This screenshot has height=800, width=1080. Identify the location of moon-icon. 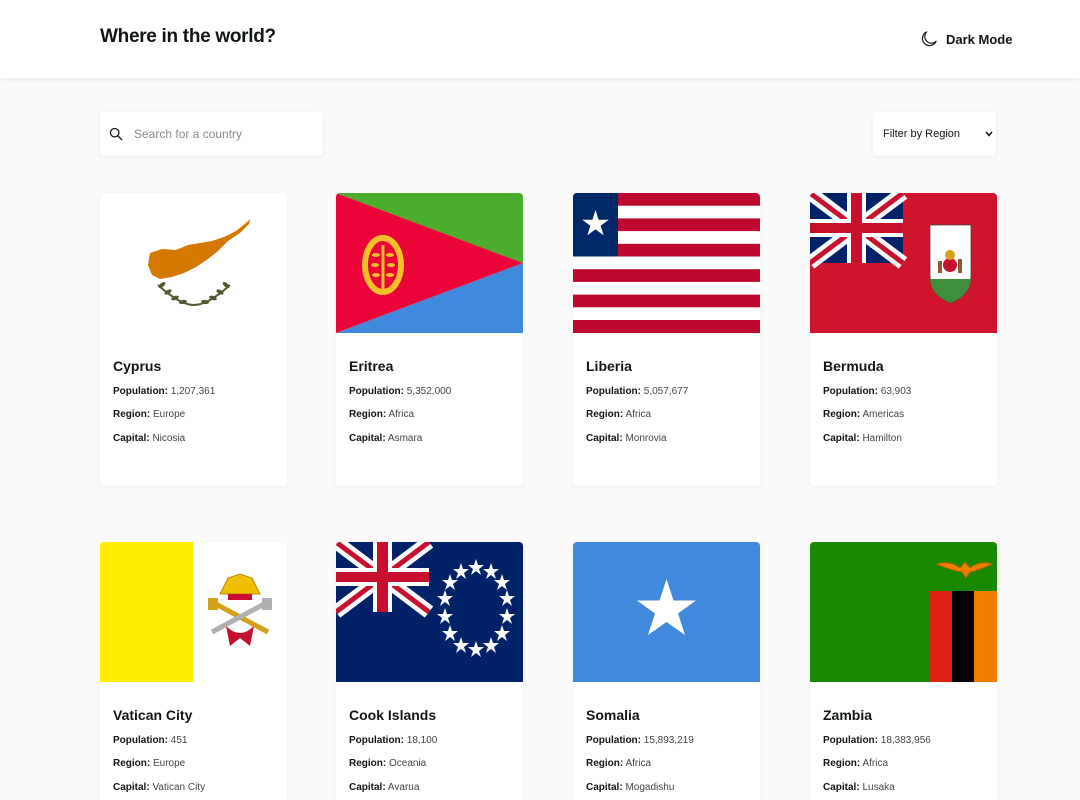
(929, 39).